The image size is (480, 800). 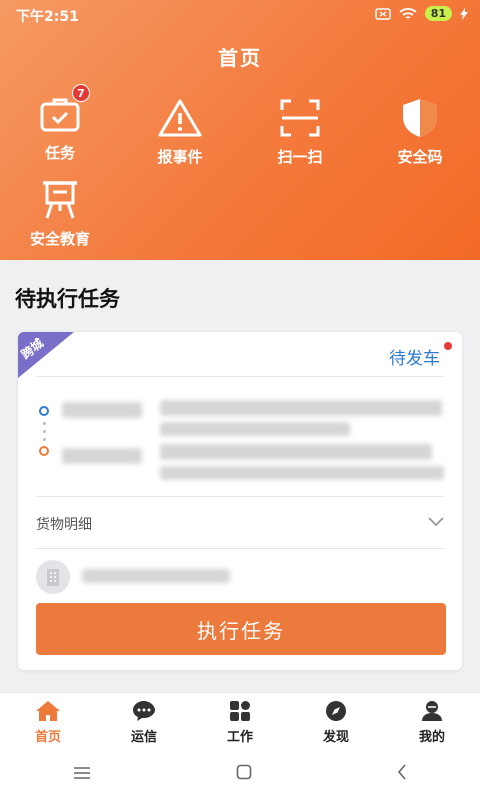 I want to click on scan-icon, so click(x=300, y=118).